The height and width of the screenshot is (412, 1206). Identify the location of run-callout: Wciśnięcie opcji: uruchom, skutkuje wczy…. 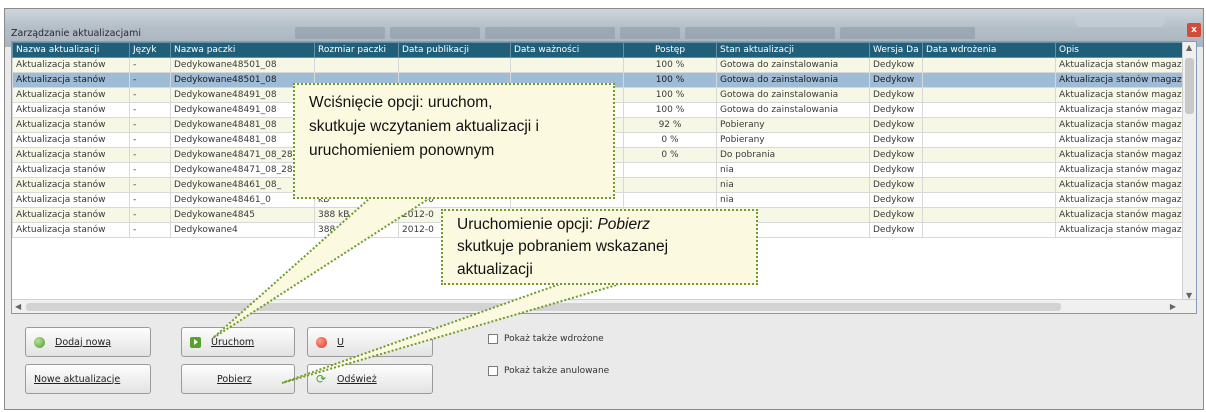
(454, 141).